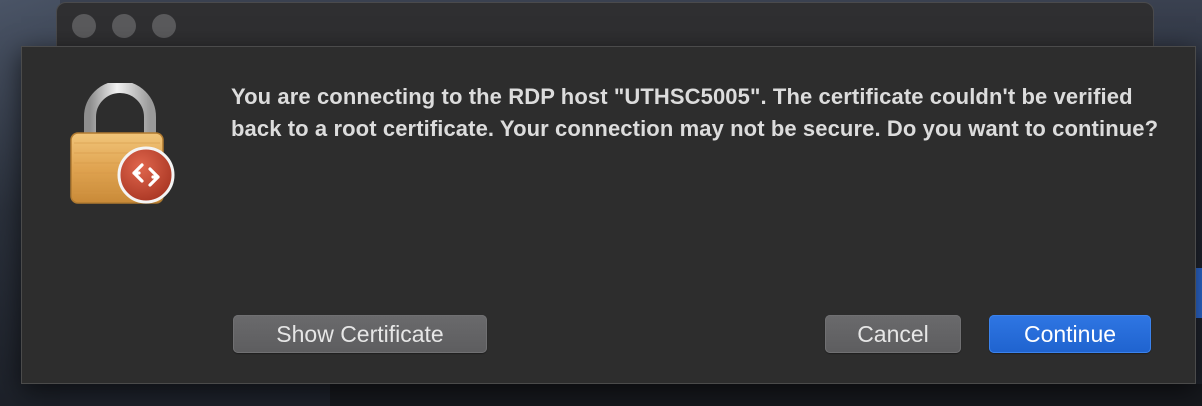 This screenshot has height=406, width=1202. I want to click on remote-desktop-icon, so click(146, 175).